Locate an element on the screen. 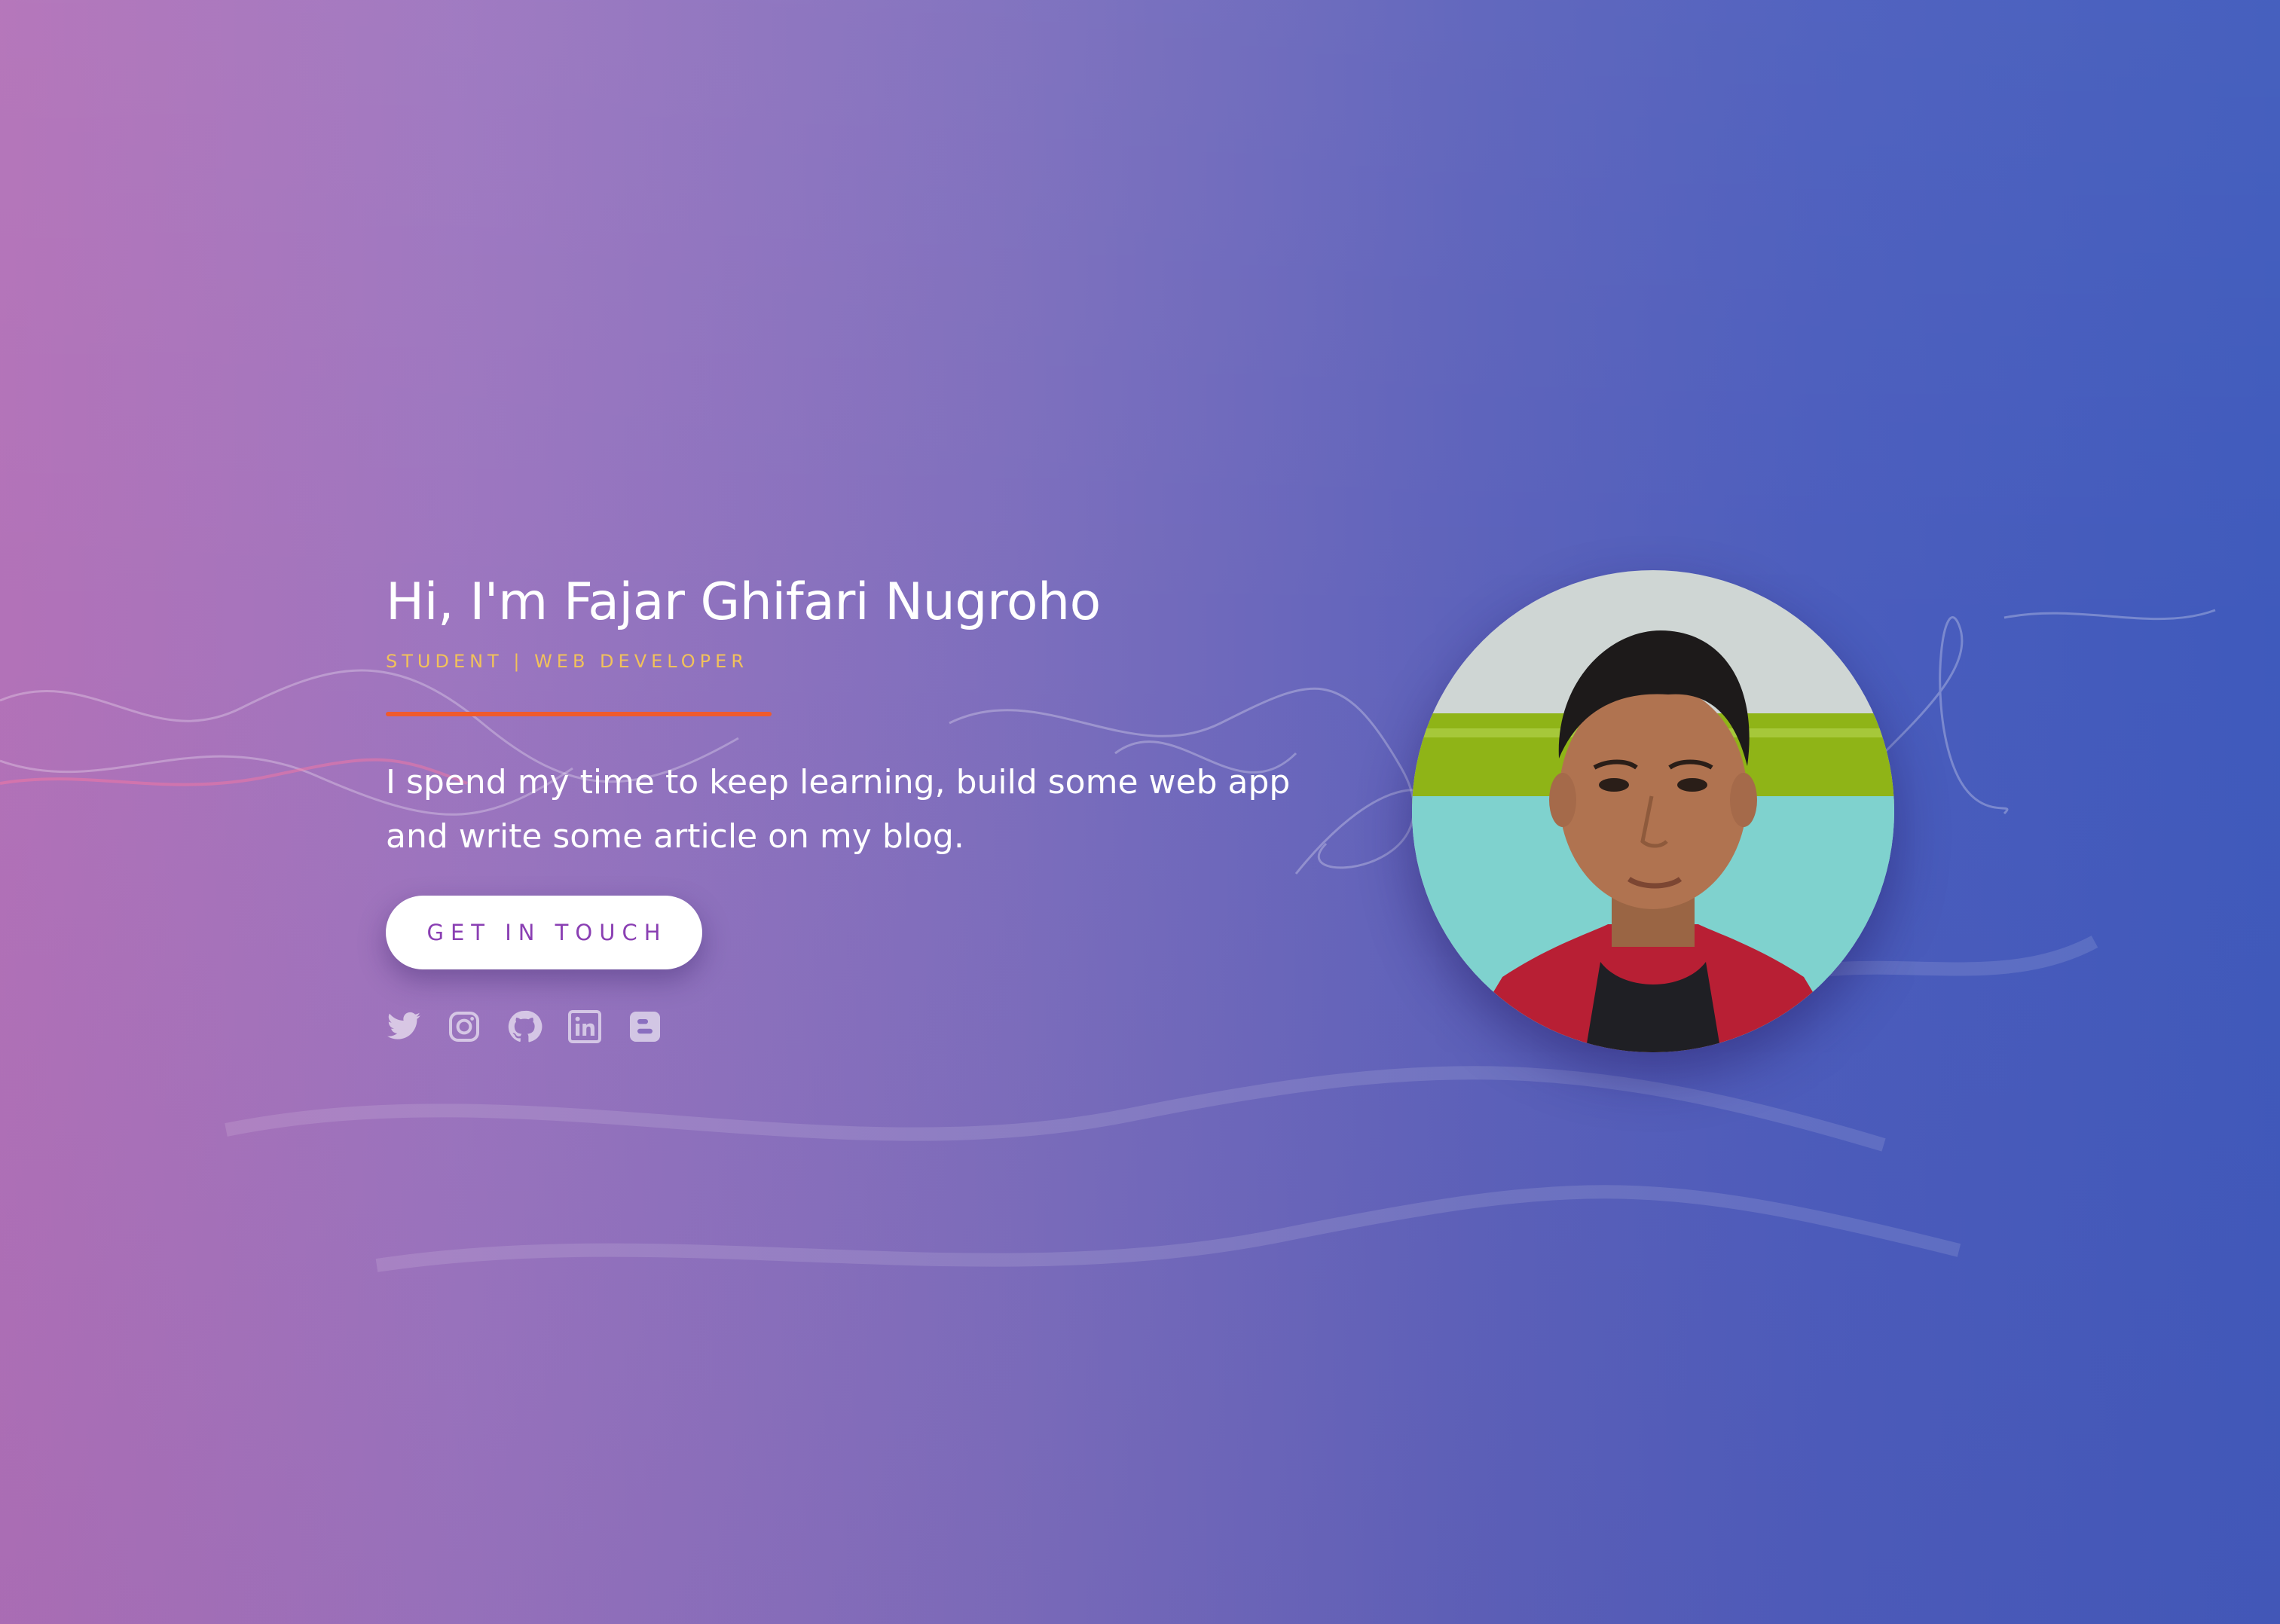 Image resolution: width=2280 pixels, height=1624 pixels. profile-photo-illustration is located at coordinates (1653, 811).